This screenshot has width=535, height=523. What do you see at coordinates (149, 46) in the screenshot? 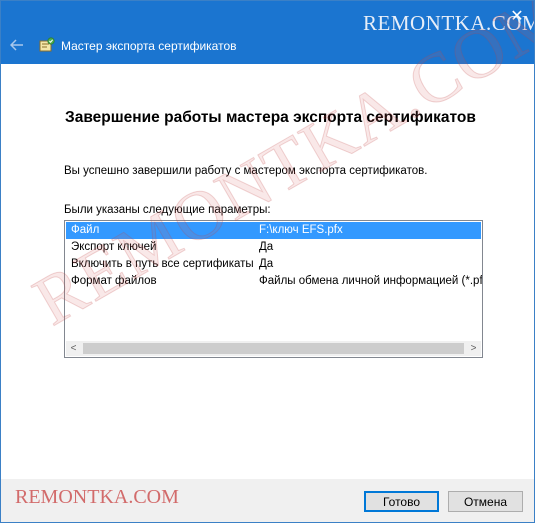
I see `window-title: Мастер экспорта сертификатов` at bounding box center [149, 46].